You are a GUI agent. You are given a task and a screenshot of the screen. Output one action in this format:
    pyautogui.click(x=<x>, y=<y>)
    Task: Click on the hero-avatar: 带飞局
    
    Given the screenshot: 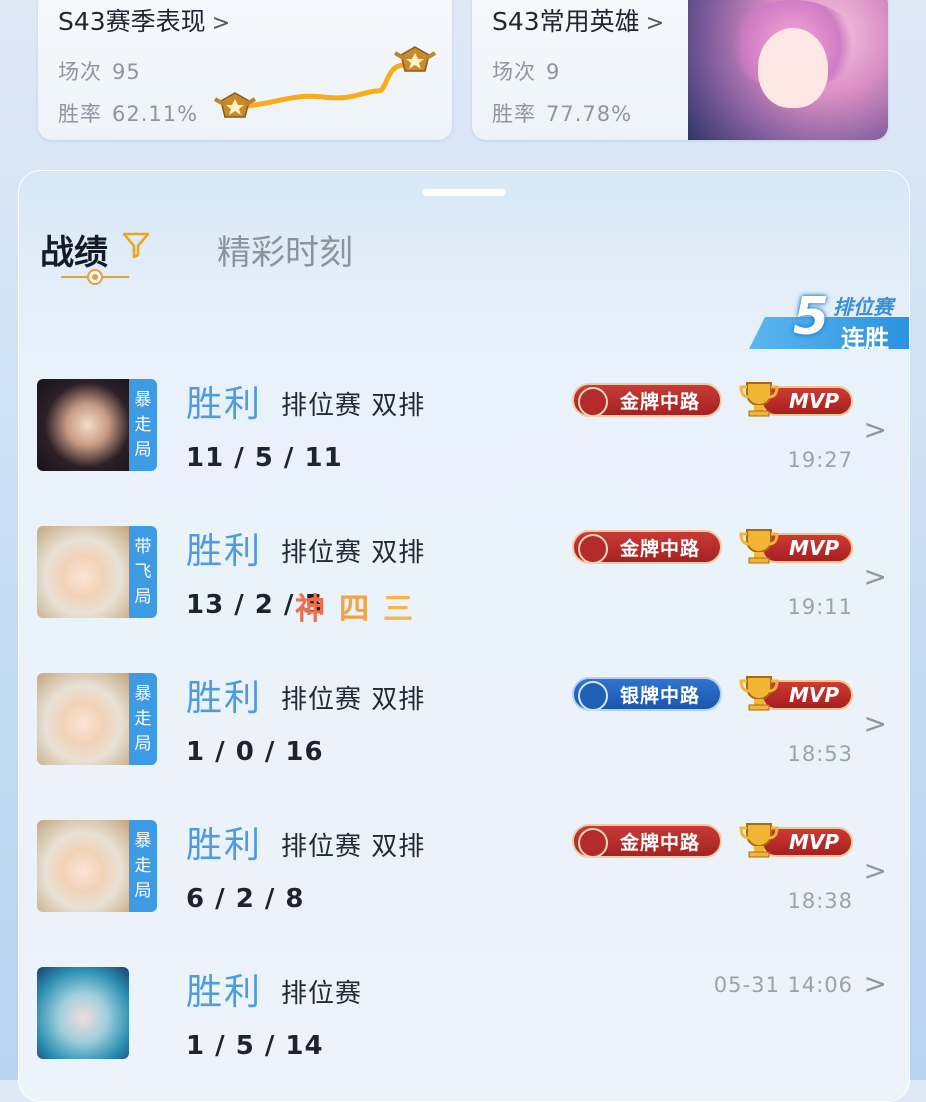 What is the action you would take?
    pyautogui.click(x=97, y=572)
    